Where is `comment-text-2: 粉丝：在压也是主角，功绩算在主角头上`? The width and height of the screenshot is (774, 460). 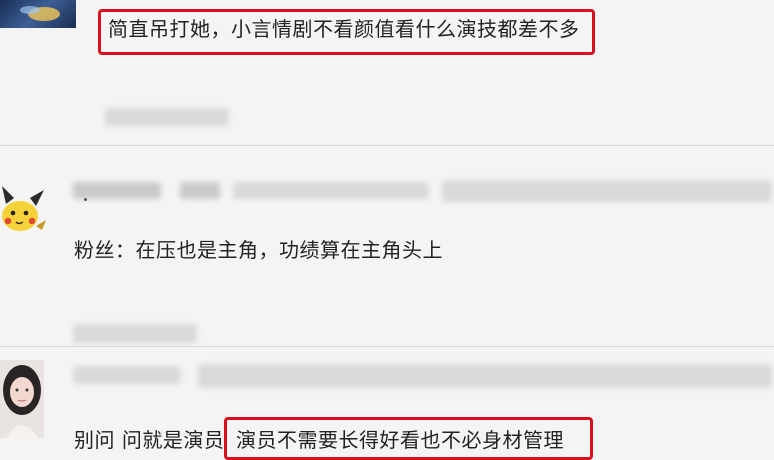
comment-text-2: 粉丝：在压也是主角，功绩算在主角头上 is located at coordinates (258, 250).